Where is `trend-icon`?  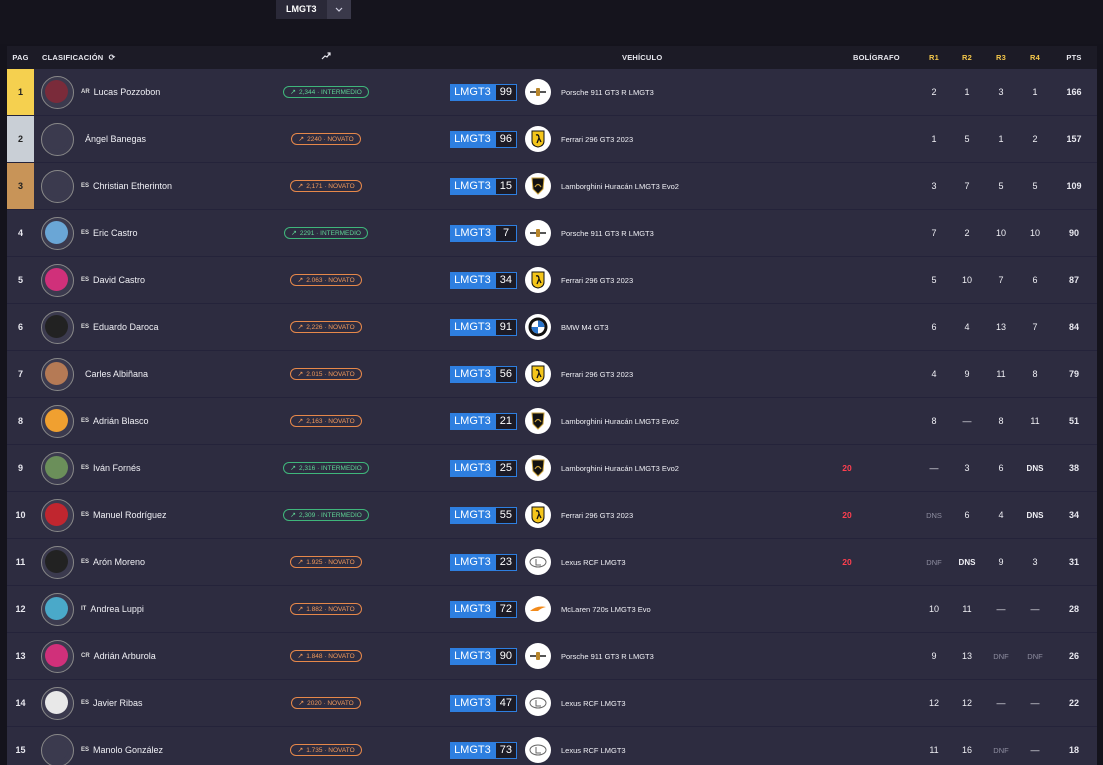
trend-icon is located at coordinates (326, 57).